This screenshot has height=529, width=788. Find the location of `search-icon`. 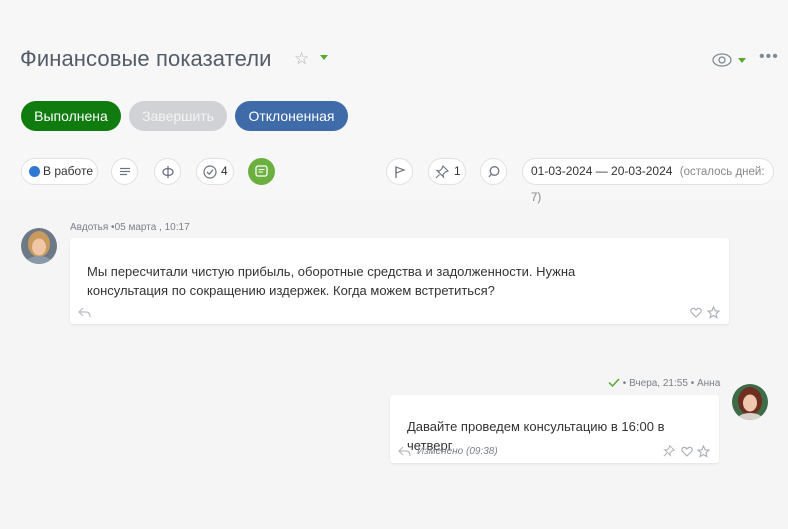

search-icon is located at coordinates (494, 172).